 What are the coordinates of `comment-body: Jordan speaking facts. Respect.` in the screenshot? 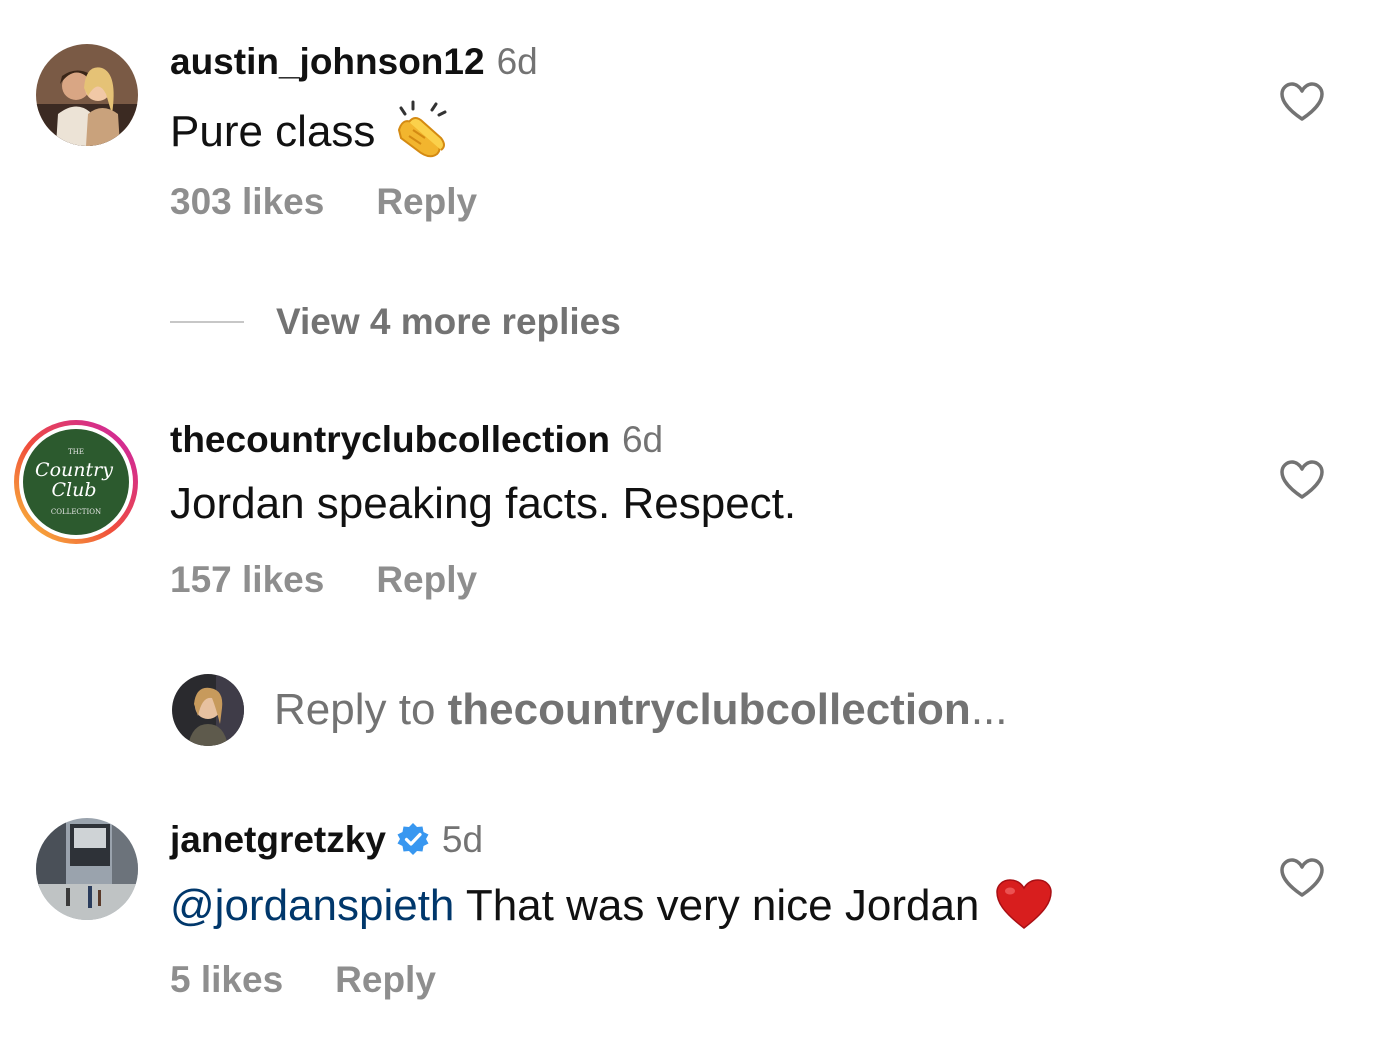 It's located at (483, 503).